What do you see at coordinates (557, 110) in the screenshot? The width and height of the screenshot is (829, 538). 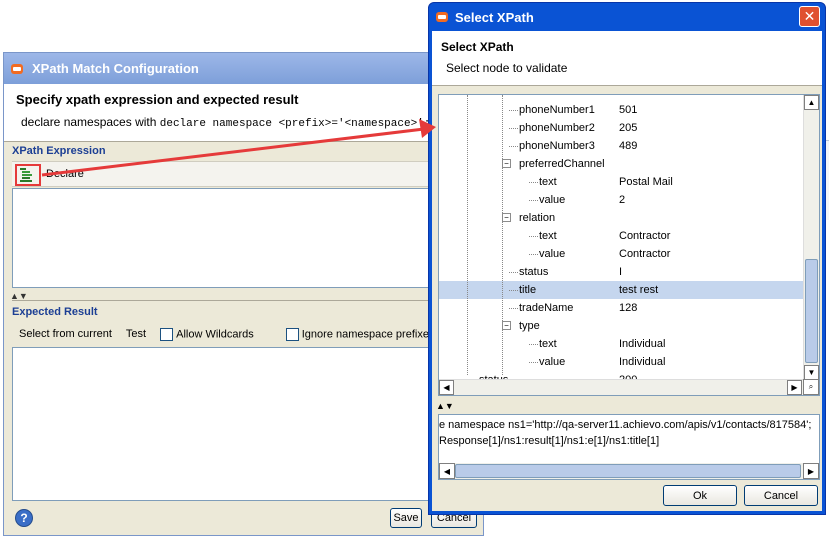 I see `tree-node-name: phoneNumber1` at bounding box center [557, 110].